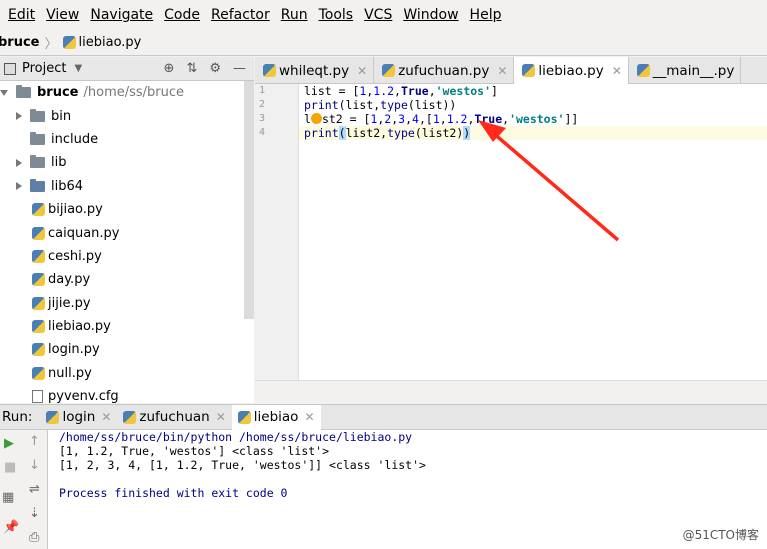 The width and height of the screenshot is (767, 549). I want to click on tab-zufuchuan: zufuchuan.py ✕, so click(444, 70).